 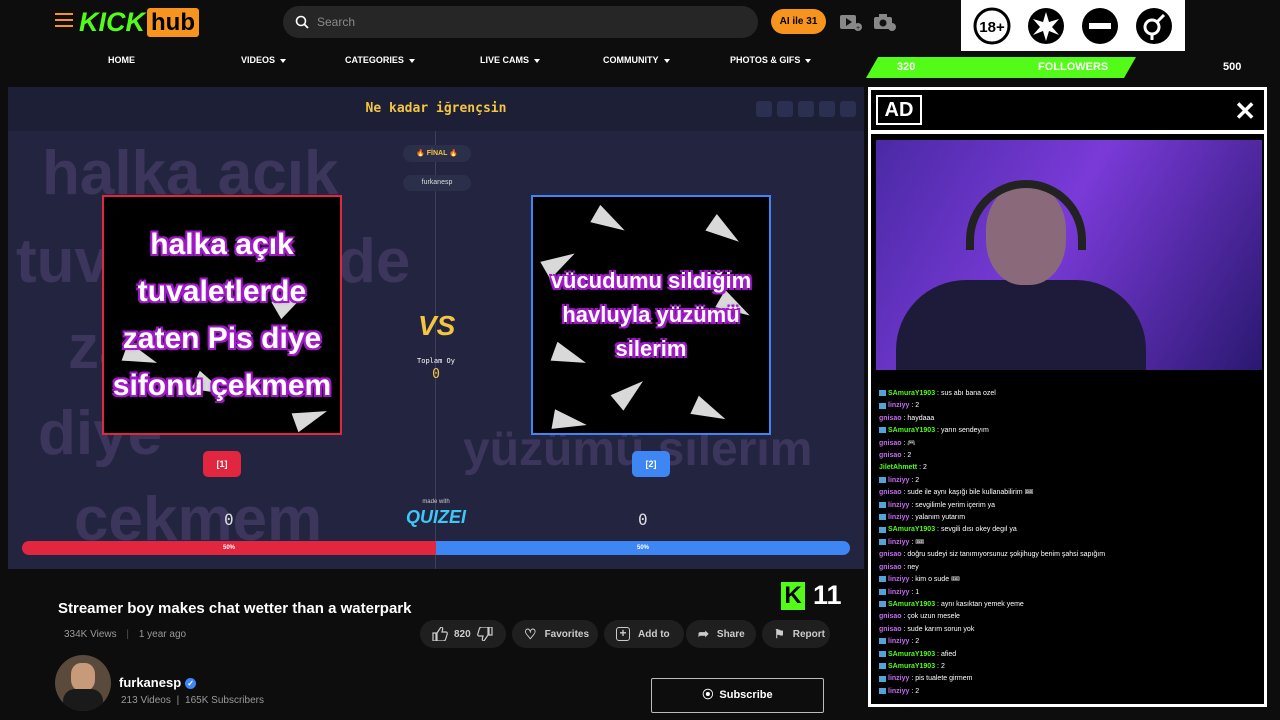 What do you see at coordinates (1071, 630) in the screenshot?
I see `chat-message: gnisao : sude karım sorun yok` at bounding box center [1071, 630].